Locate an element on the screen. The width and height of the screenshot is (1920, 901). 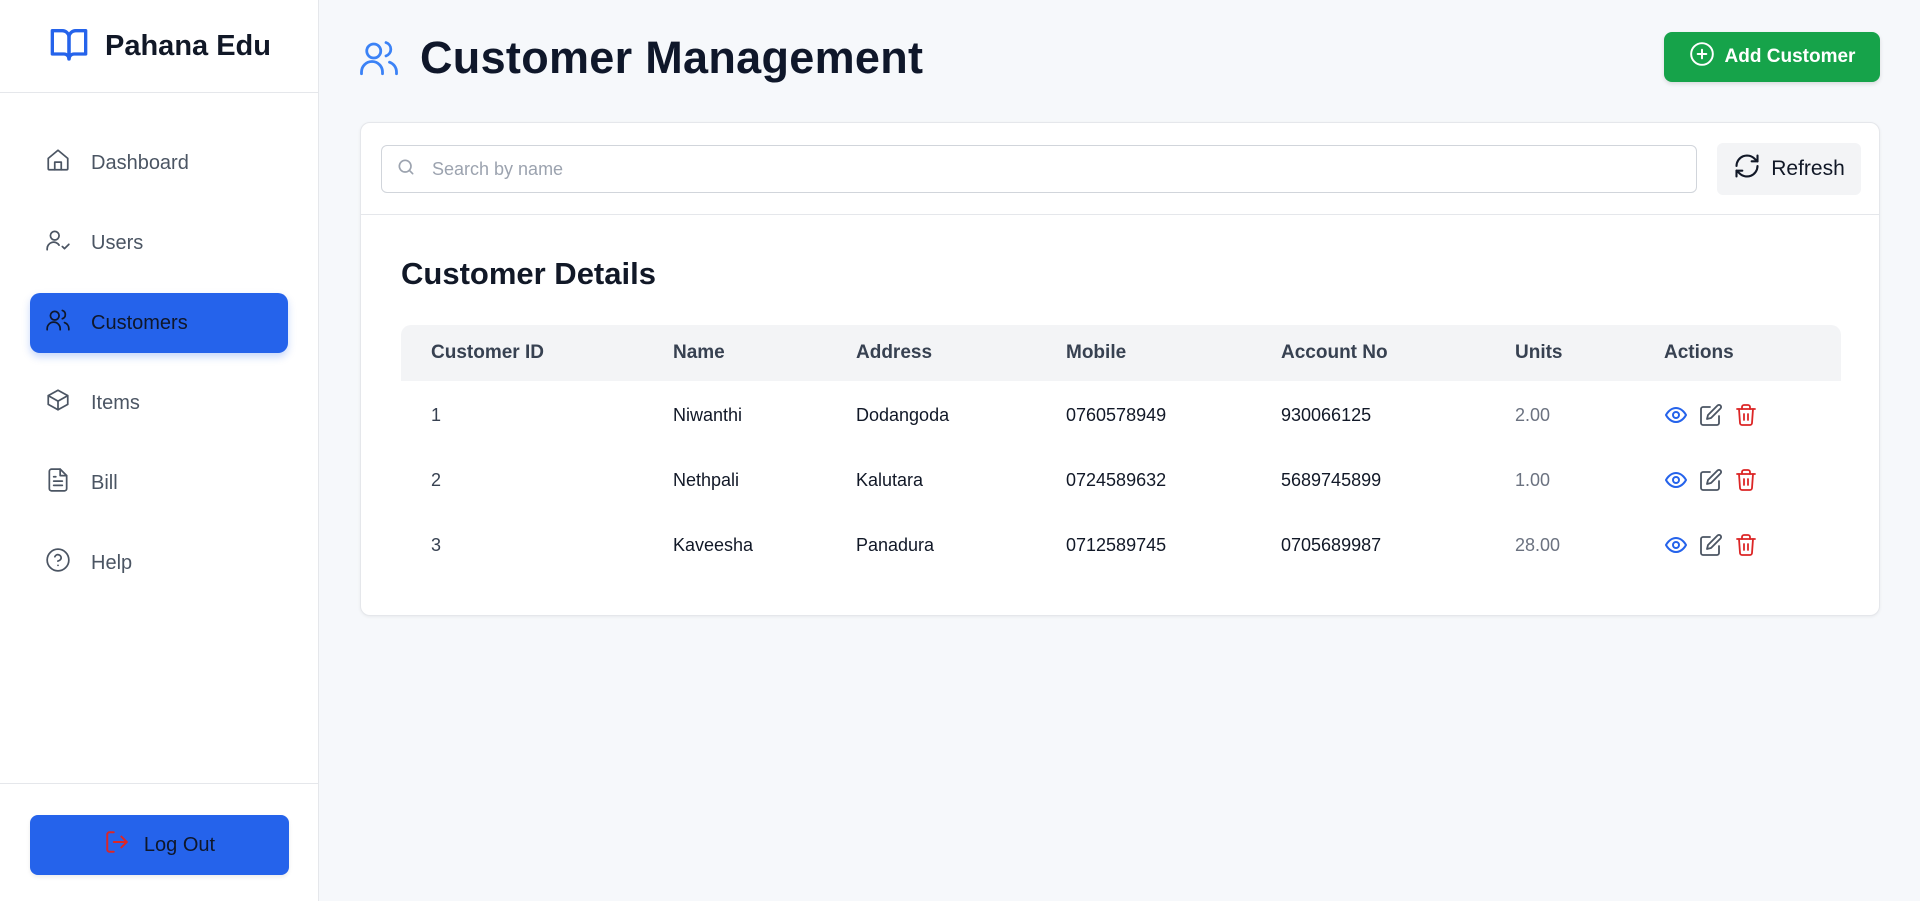
sidebar-item-label: Help is located at coordinates (112, 562).